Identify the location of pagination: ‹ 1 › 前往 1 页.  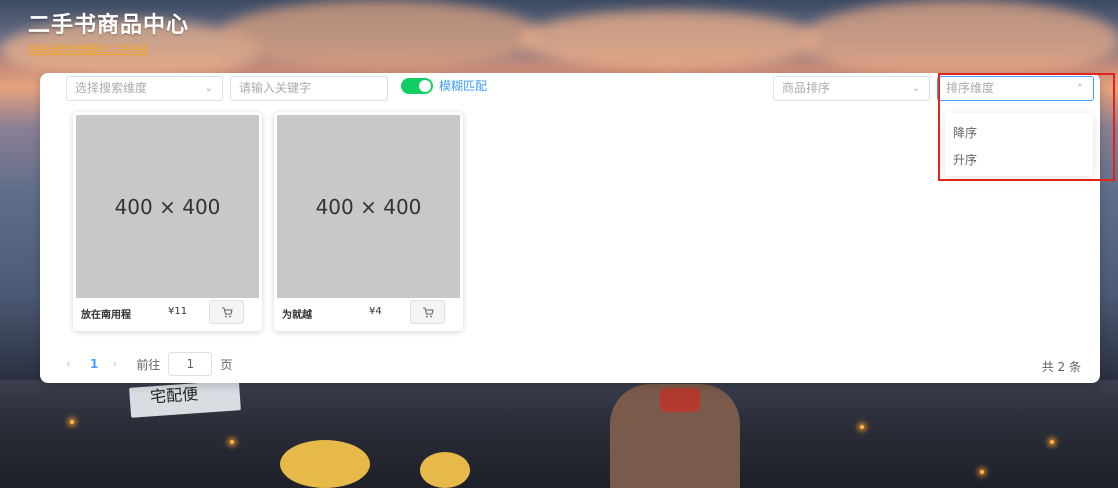
(149, 364).